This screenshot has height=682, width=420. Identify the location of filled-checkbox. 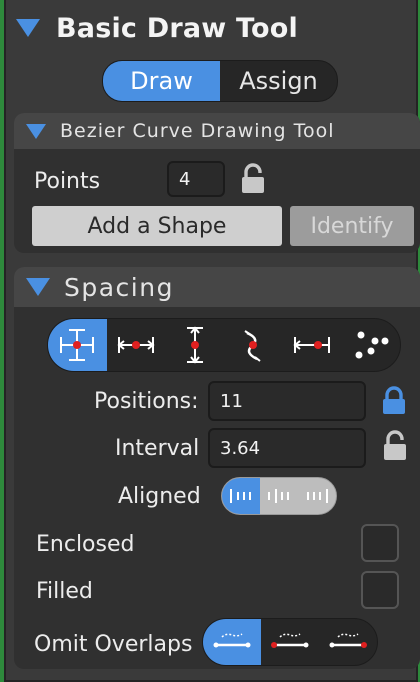
(380, 590).